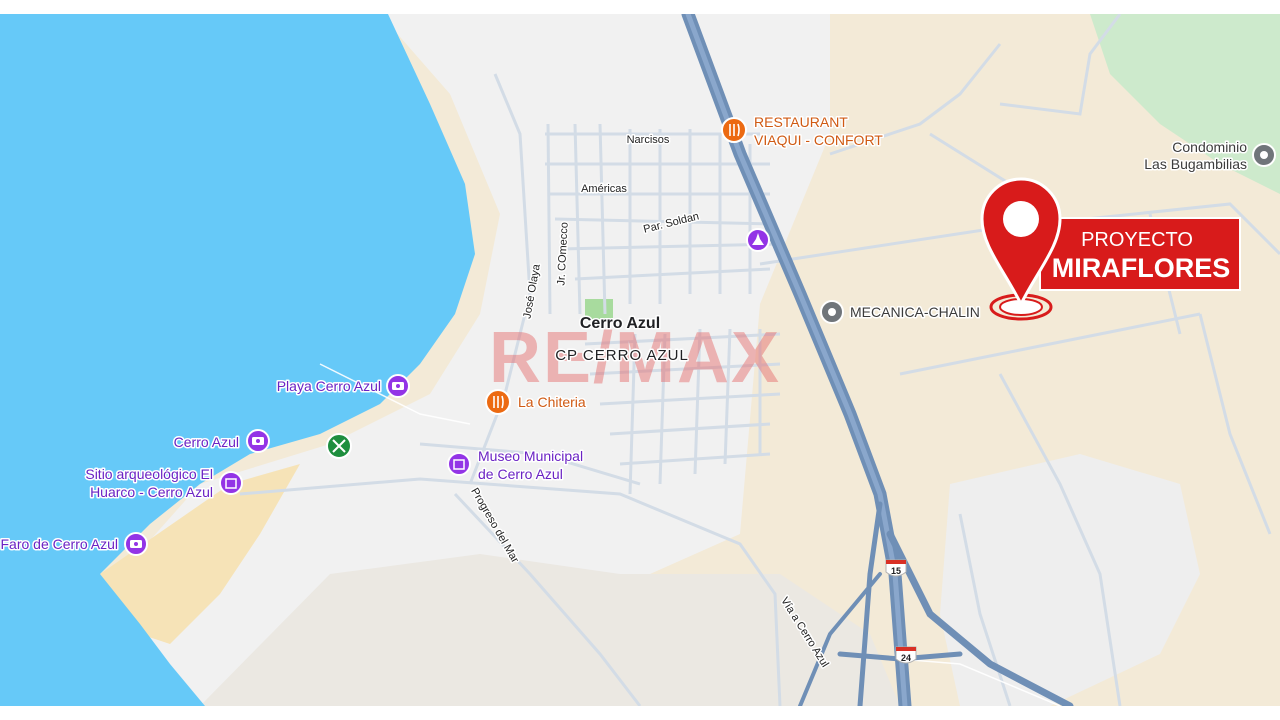 The height and width of the screenshot is (720, 1280). I want to click on town-label: Cerro Azul, so click(620, 323).